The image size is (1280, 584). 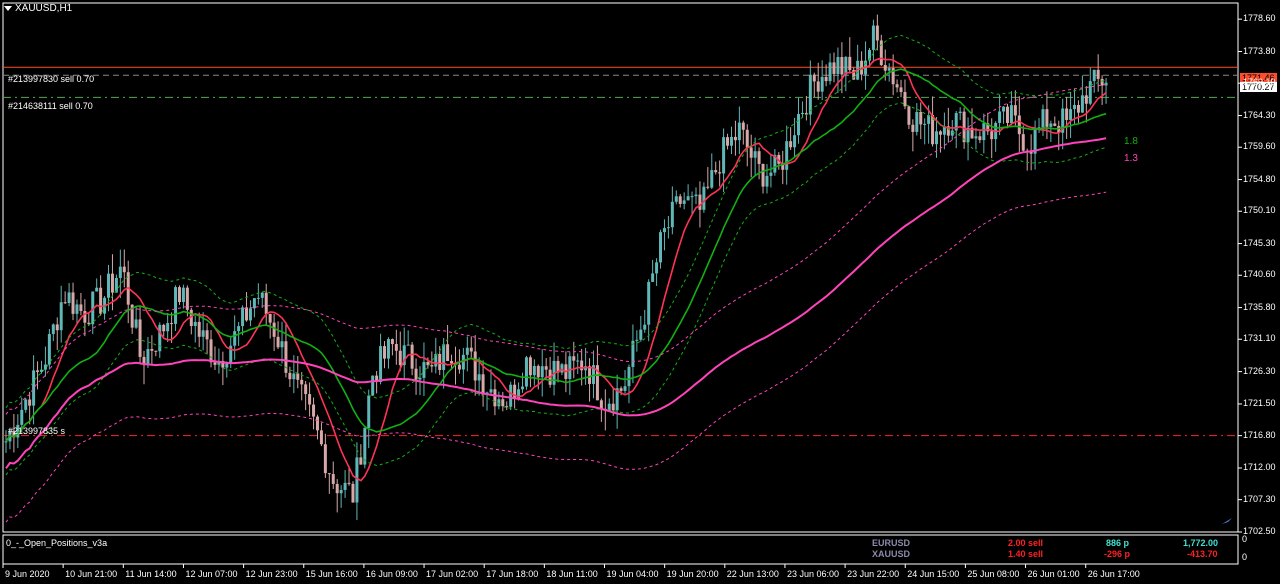 What do you see at coordinates (1026, 554) in the screenshot?
I see `position-lots-2: 1.40 sell` at bounding box center [1026, 554].